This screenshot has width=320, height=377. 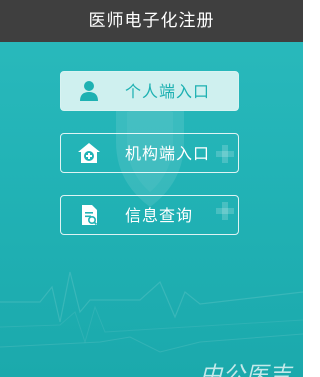 I want to click on institution-entry-label: 机构端入口, so click(x=168, y=153).